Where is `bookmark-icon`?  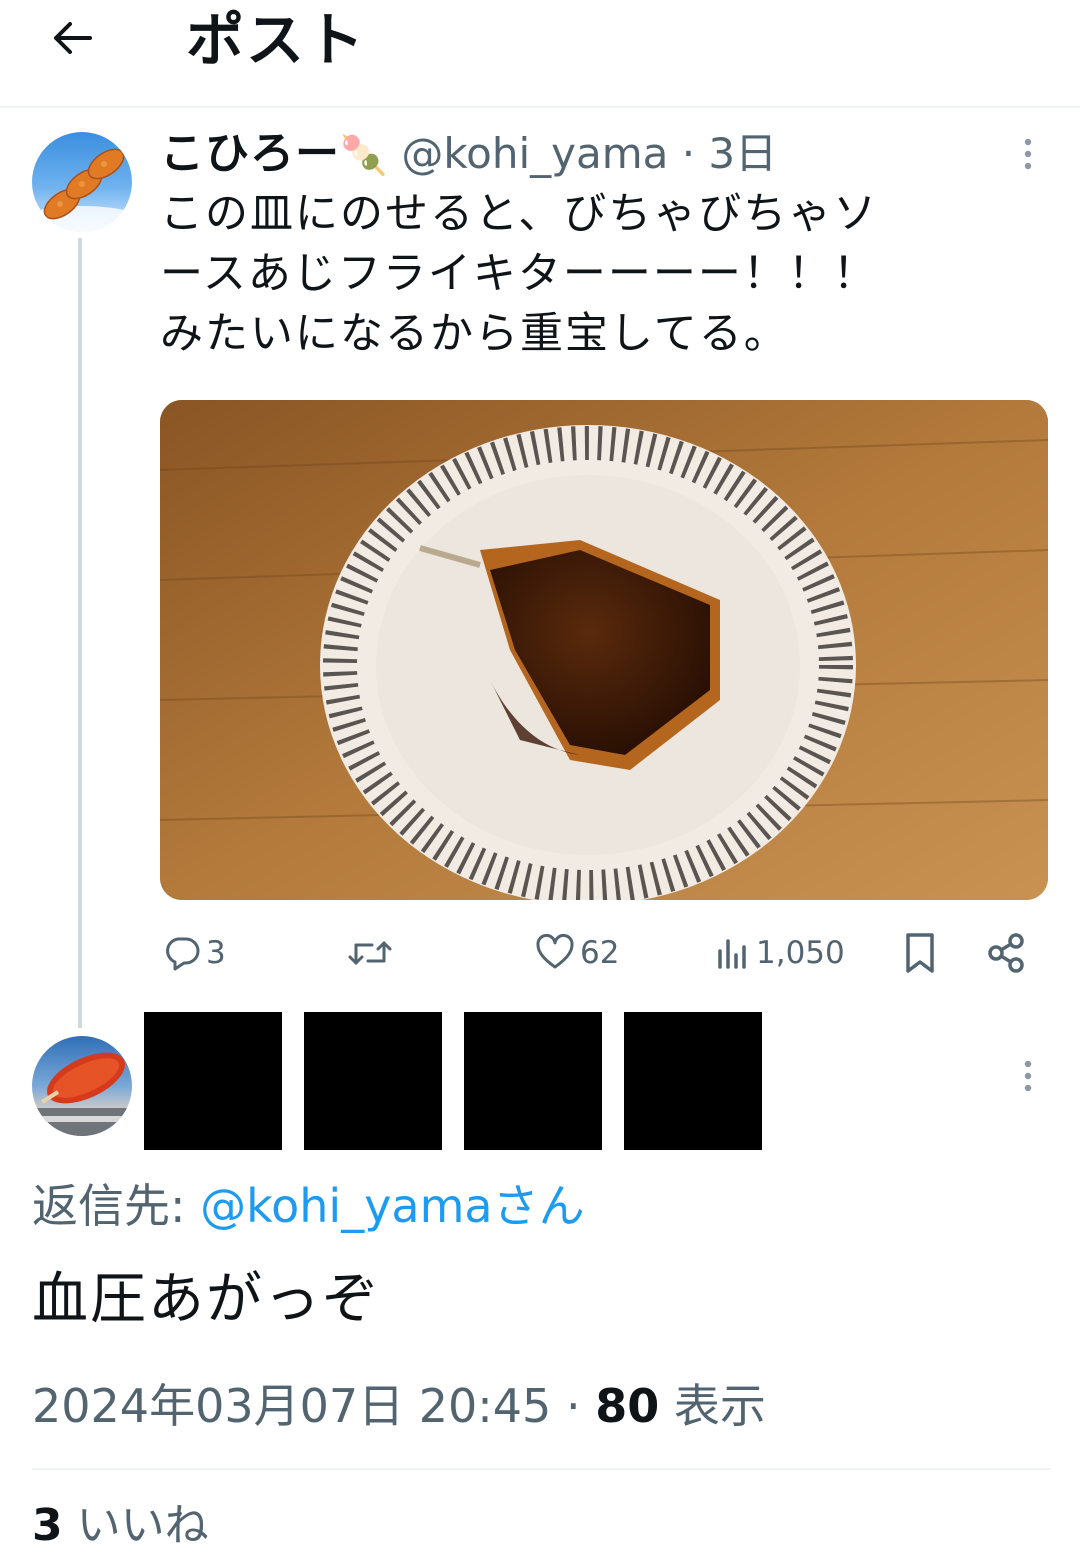 bookmark-icon is located at coordinates (920, 953).